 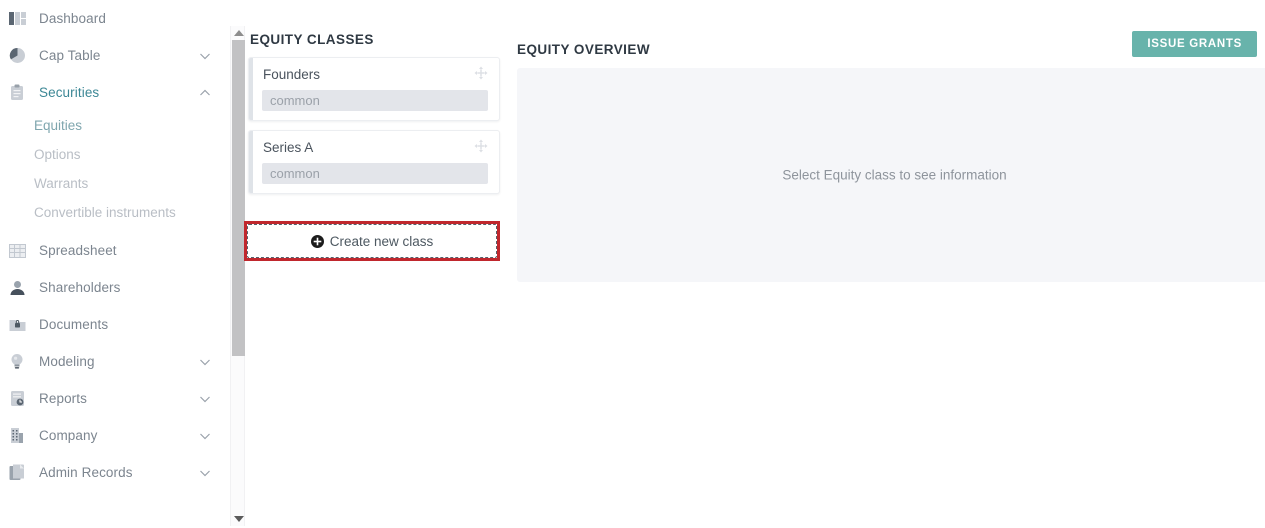 I want to click on building-icon, so click(x=17, y=436).